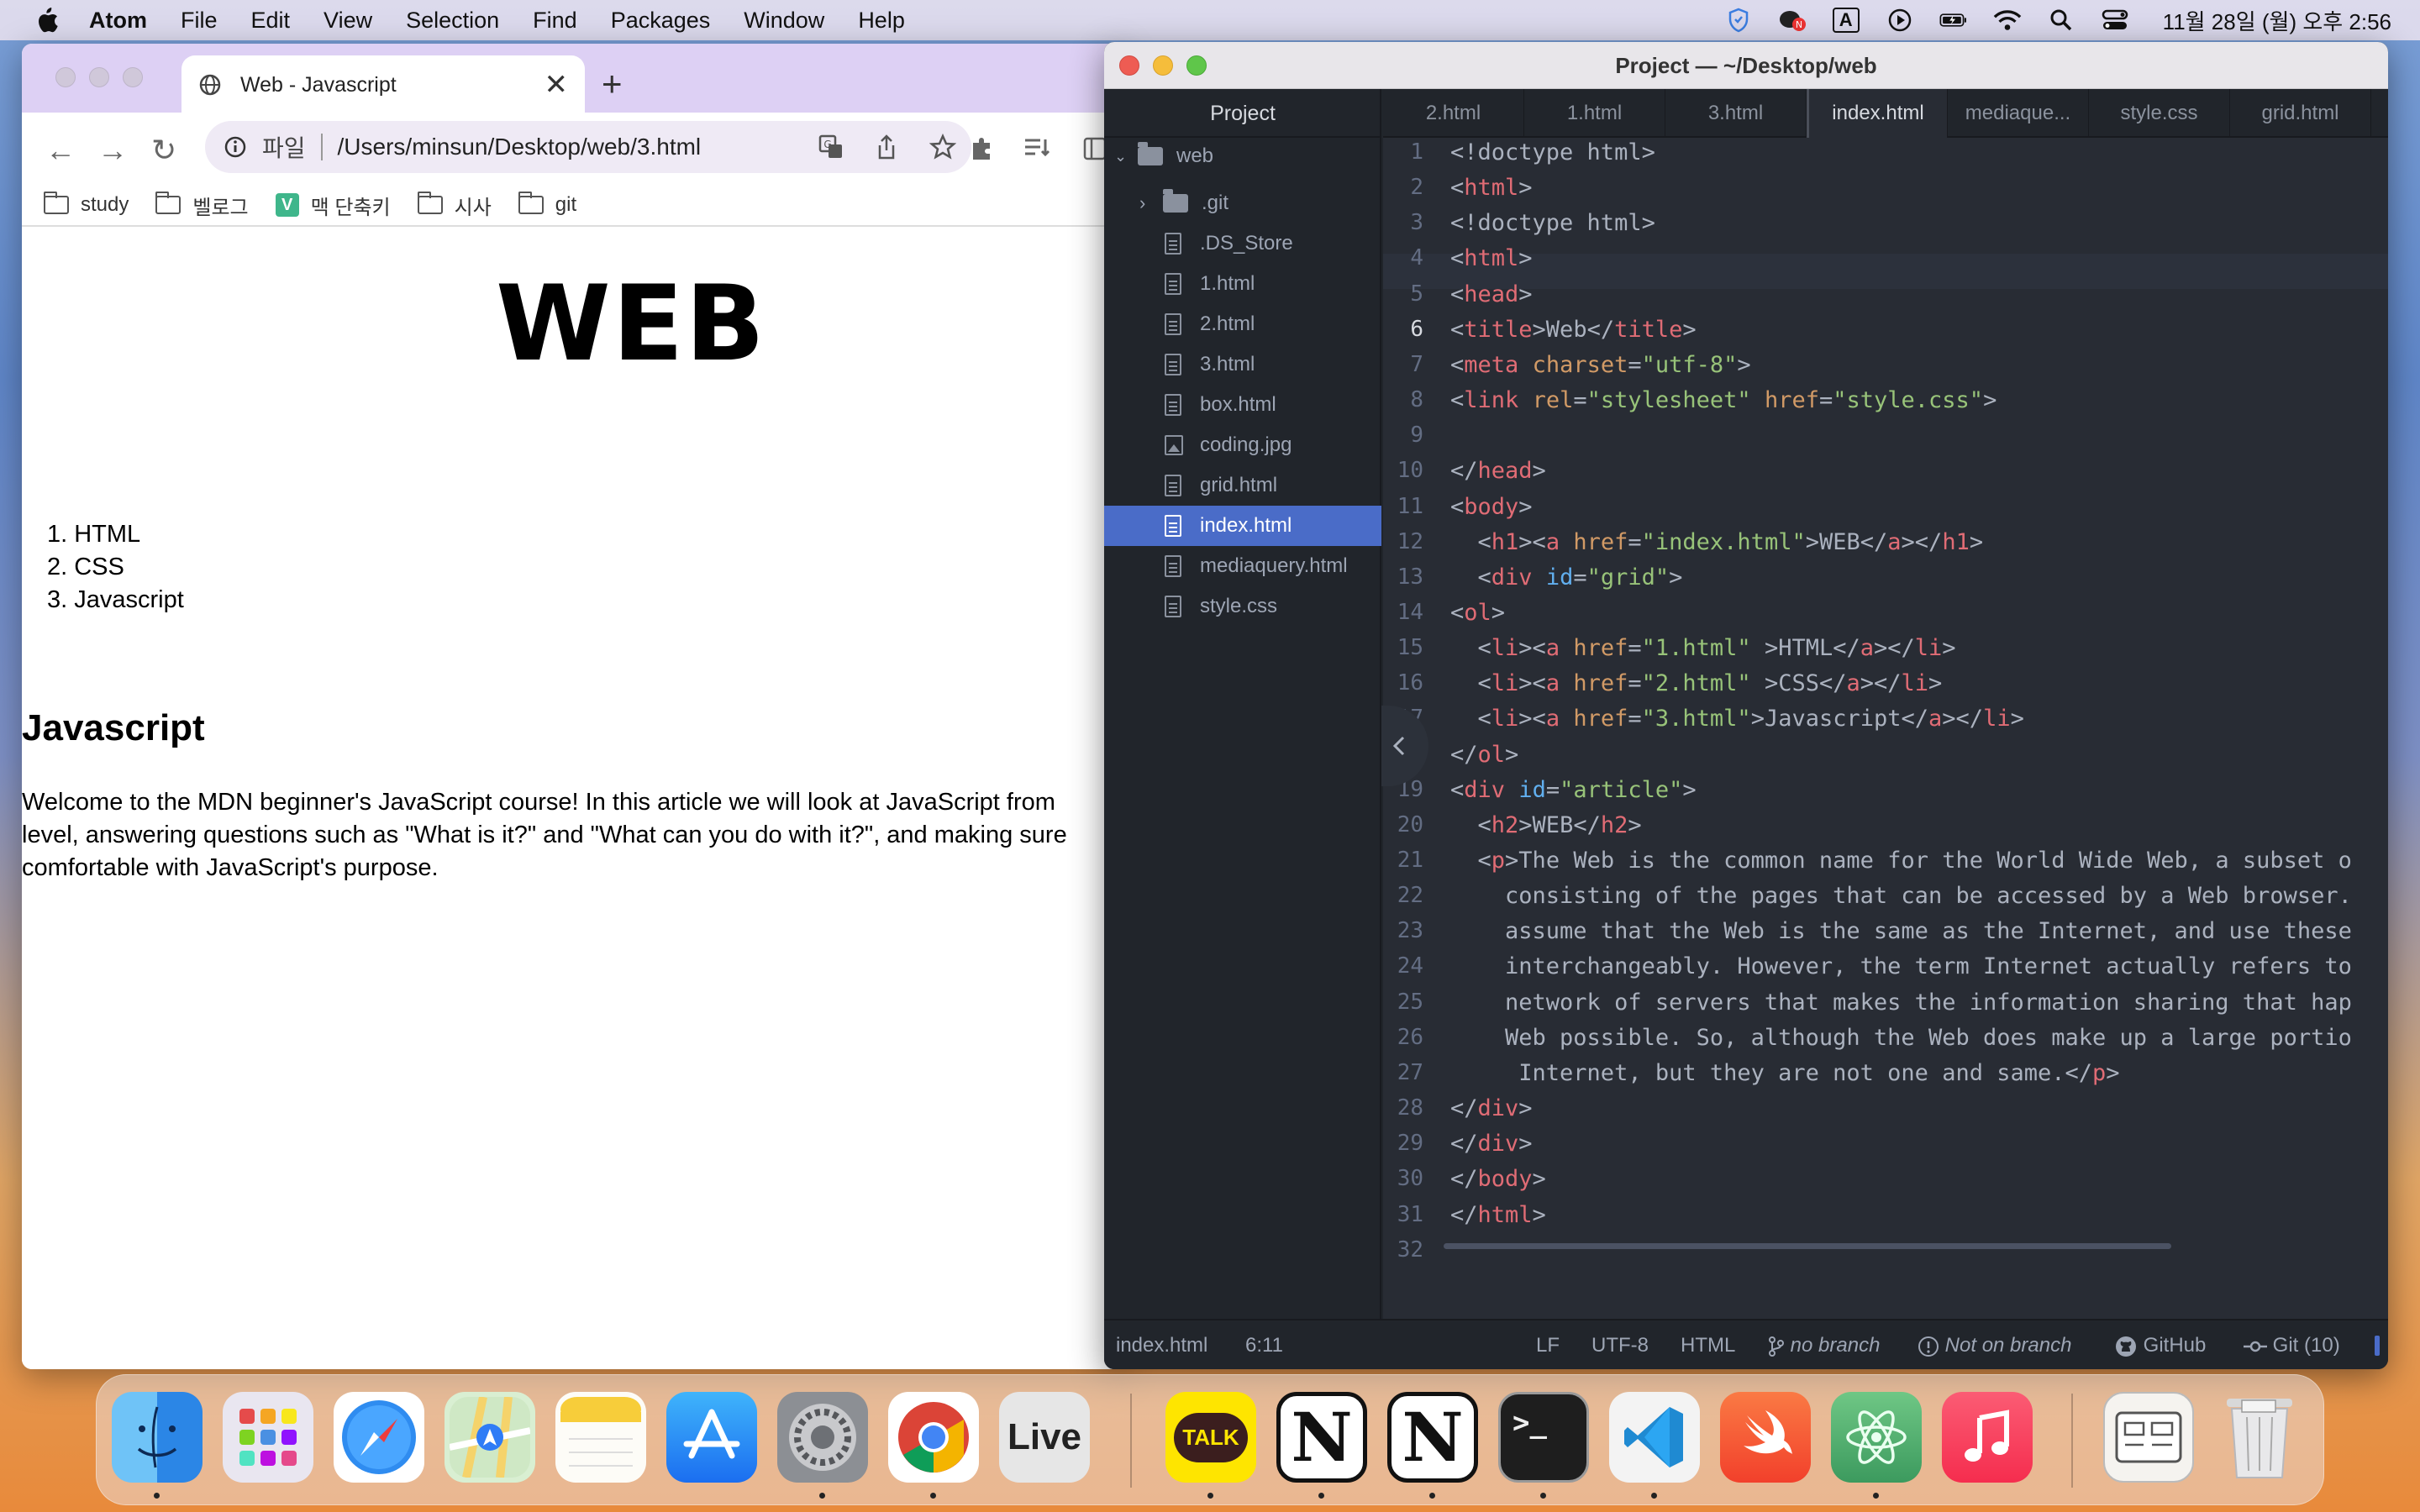 The image size is (2420, 1512). What do you see at coordinates (116, 534) in the screenshot?
I see `page-nav-link-html: 1. HTML` at bounding box center [116, 534].